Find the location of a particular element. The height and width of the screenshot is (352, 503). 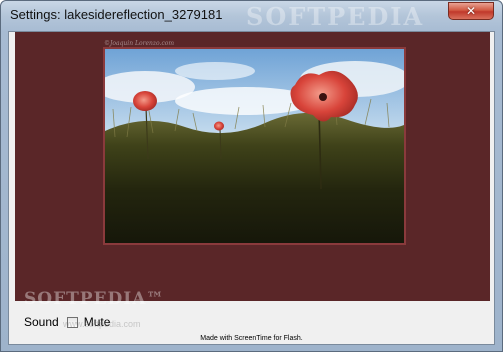

close-icon: ✕ is located at coordinates (471, 11).